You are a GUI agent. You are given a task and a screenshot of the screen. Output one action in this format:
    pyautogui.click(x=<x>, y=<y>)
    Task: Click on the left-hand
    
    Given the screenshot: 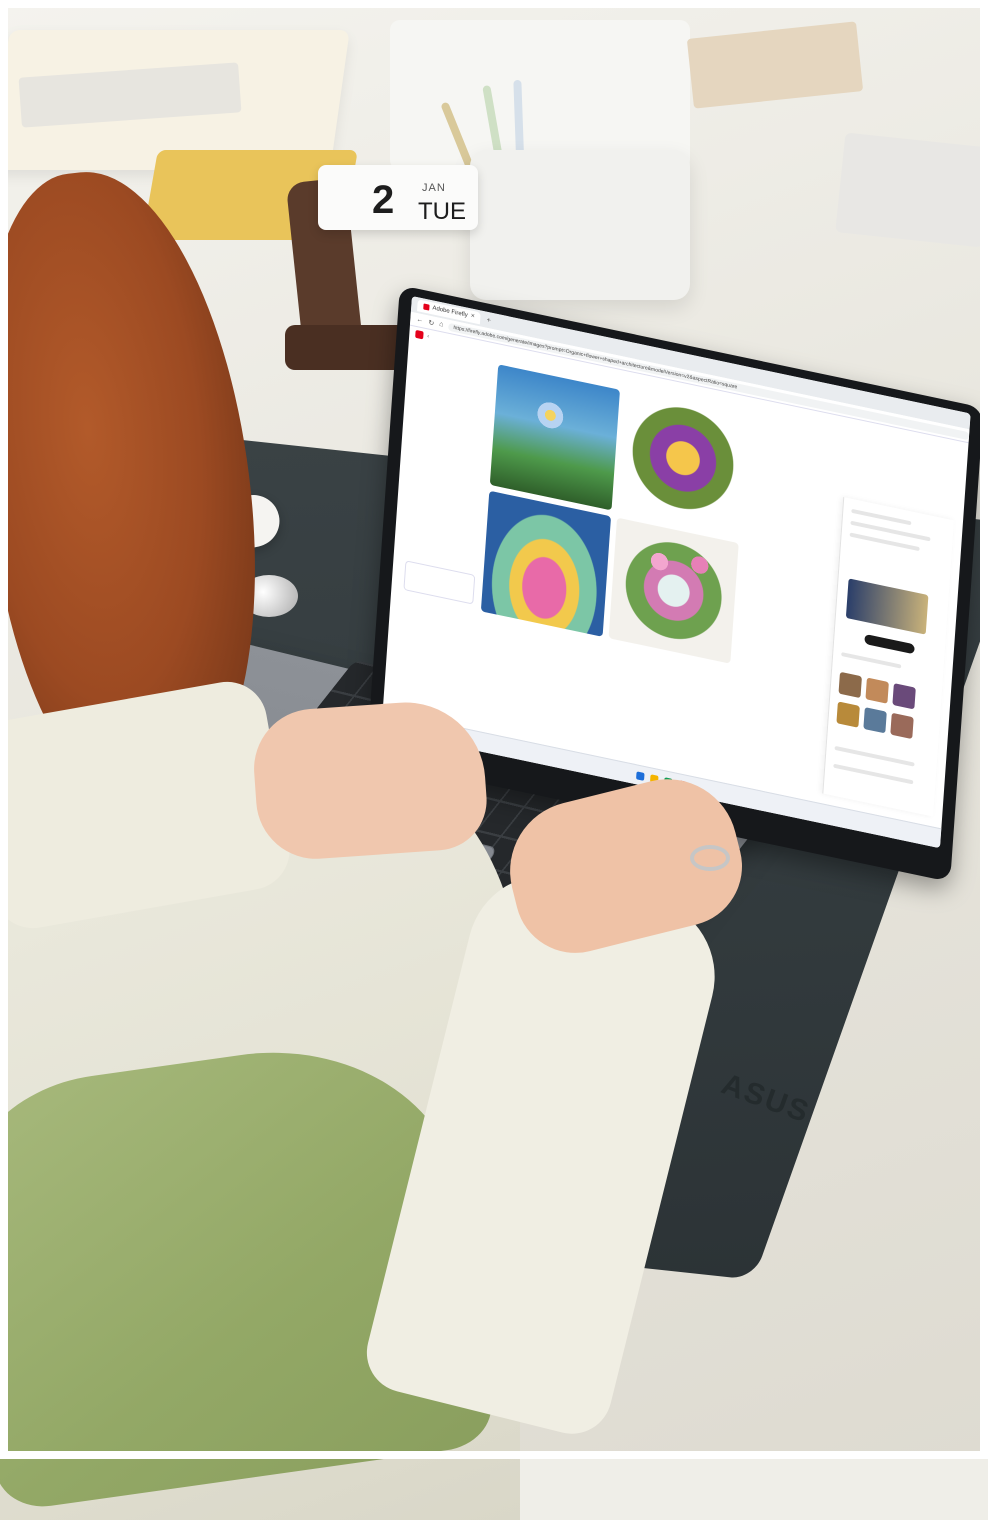 What is the action you would take?
    pyautogui.click(x=370, y=780)
    